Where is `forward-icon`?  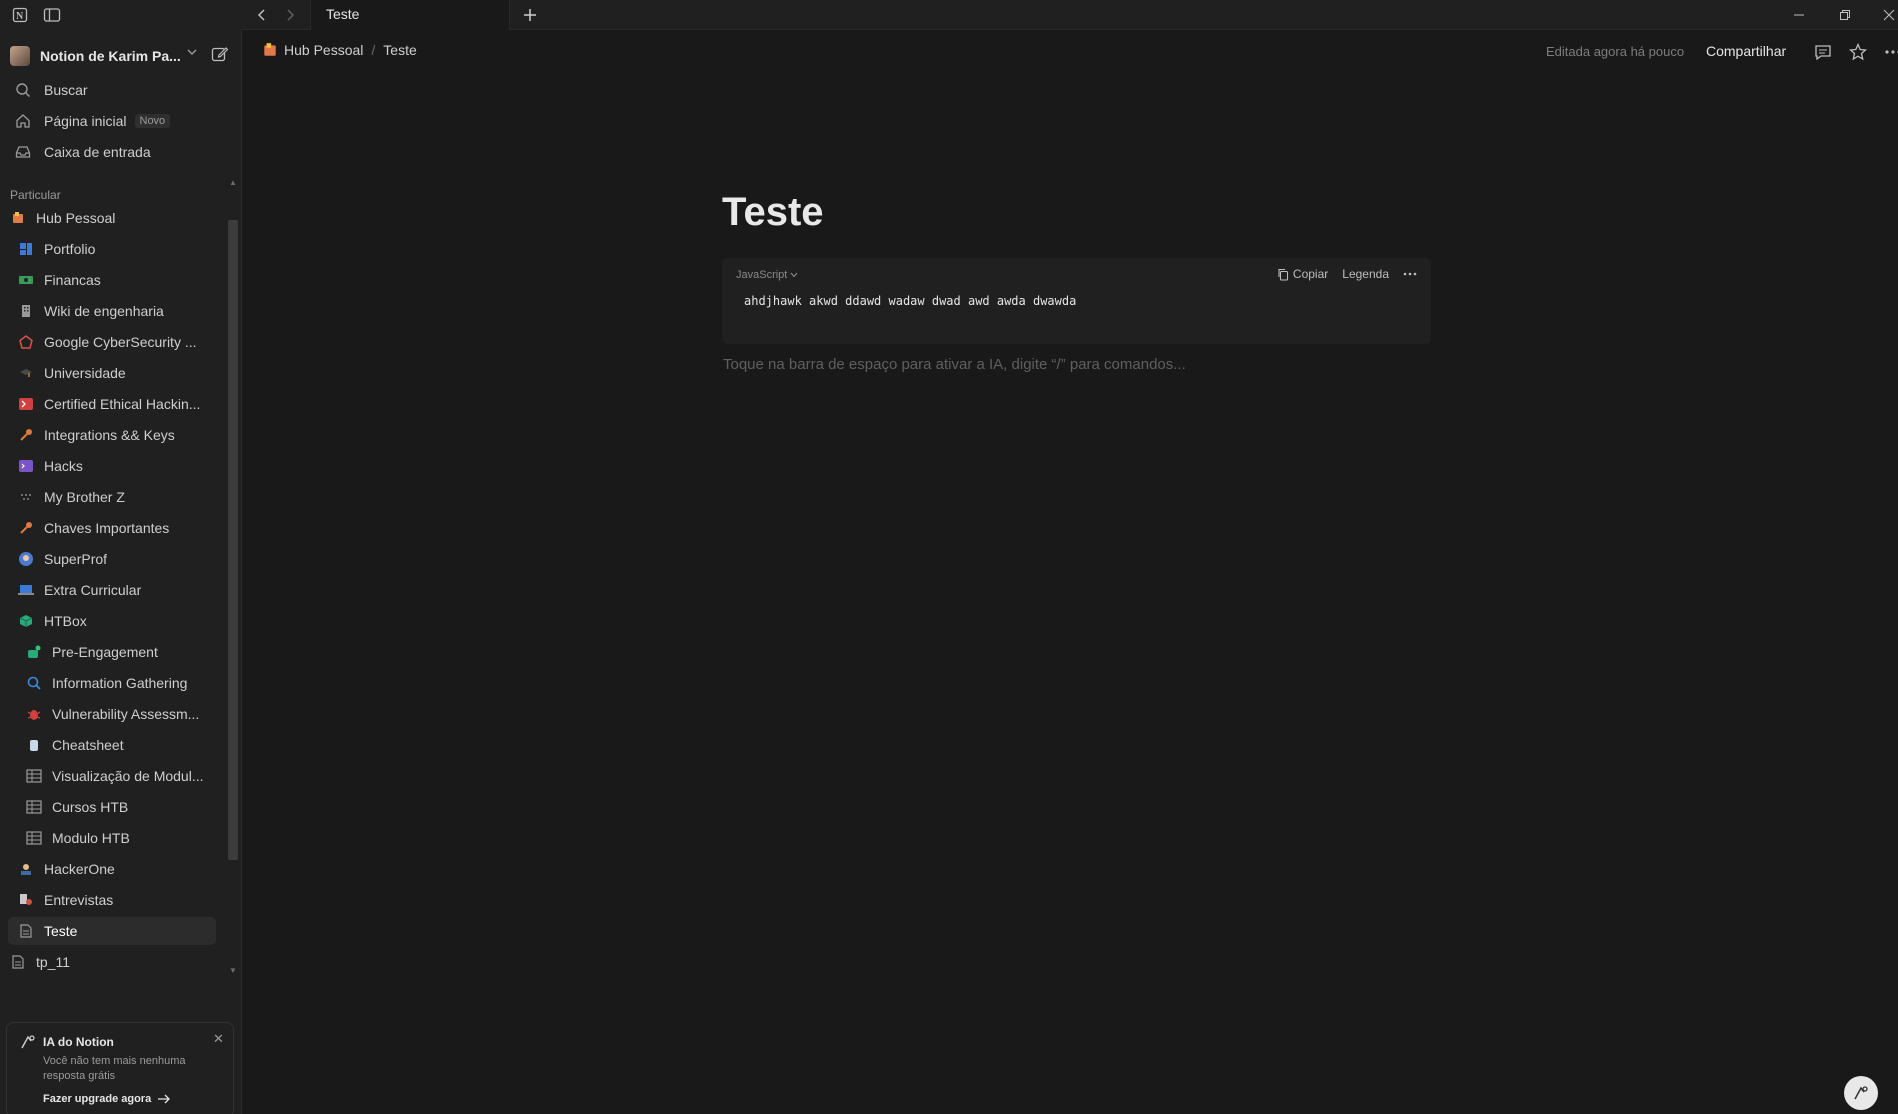
forward-icon is located at coordinates (290, 15).